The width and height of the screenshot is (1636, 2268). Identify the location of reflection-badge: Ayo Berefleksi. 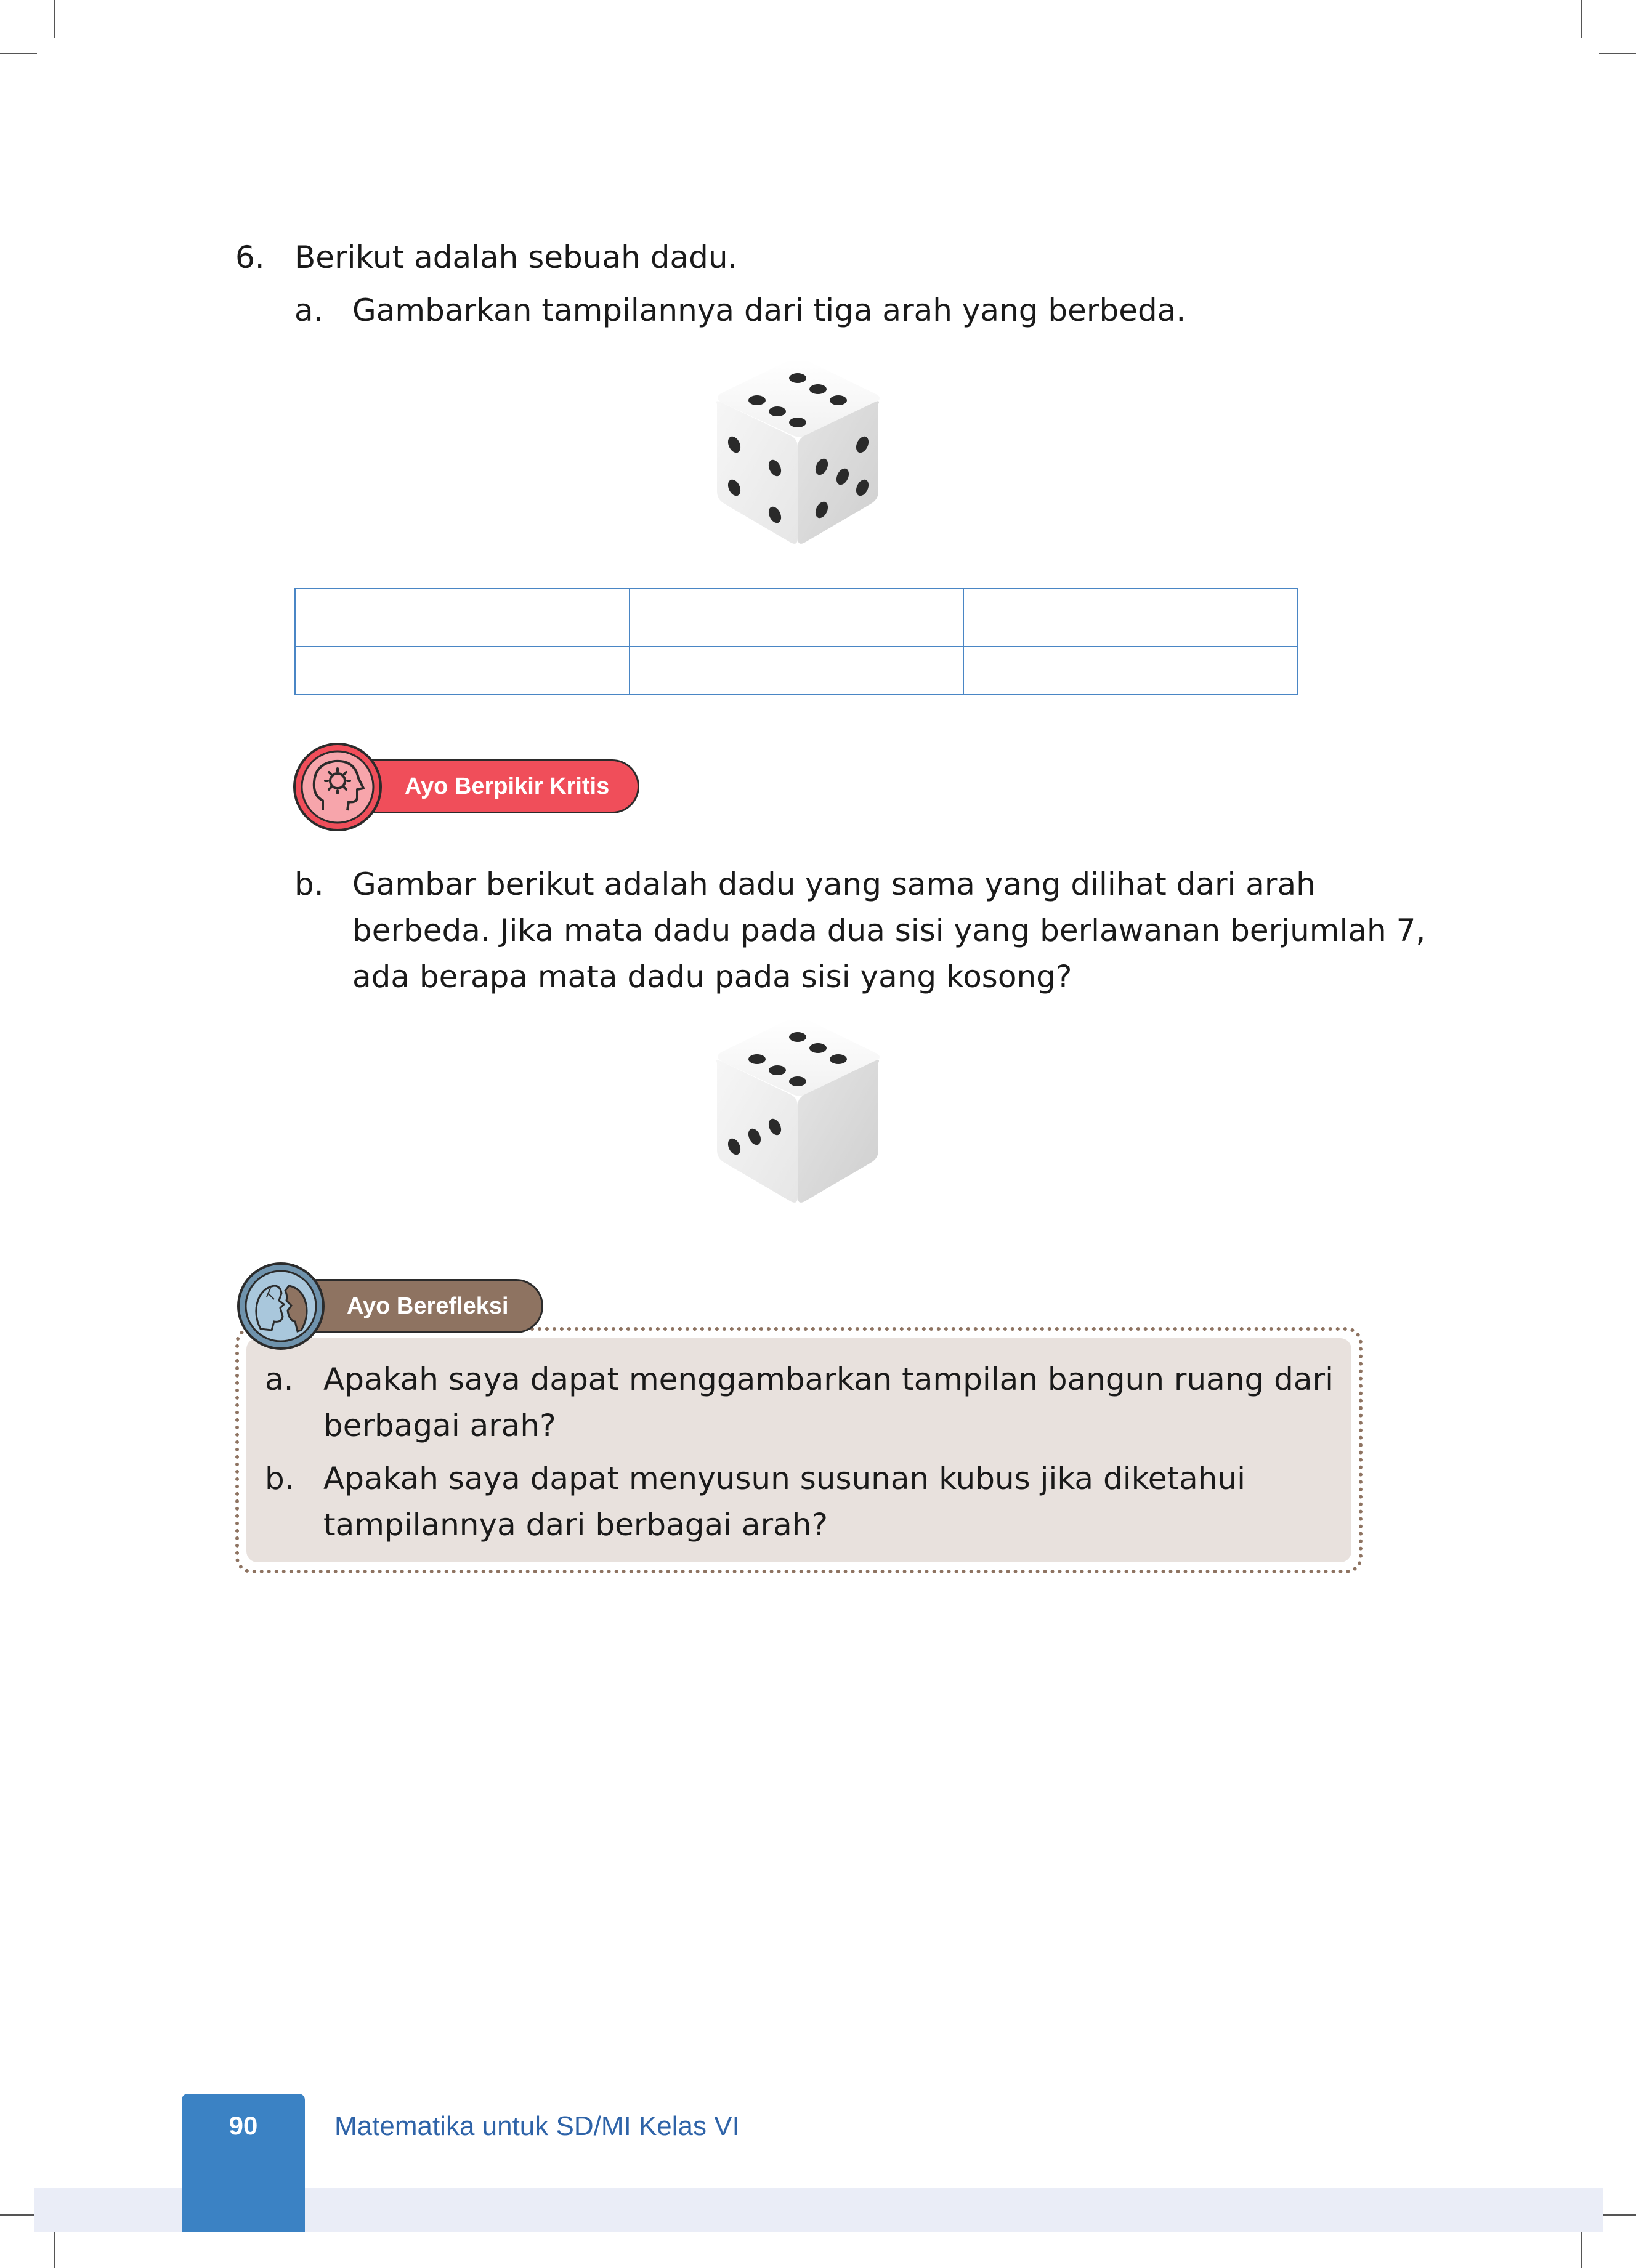
(416, 1306).